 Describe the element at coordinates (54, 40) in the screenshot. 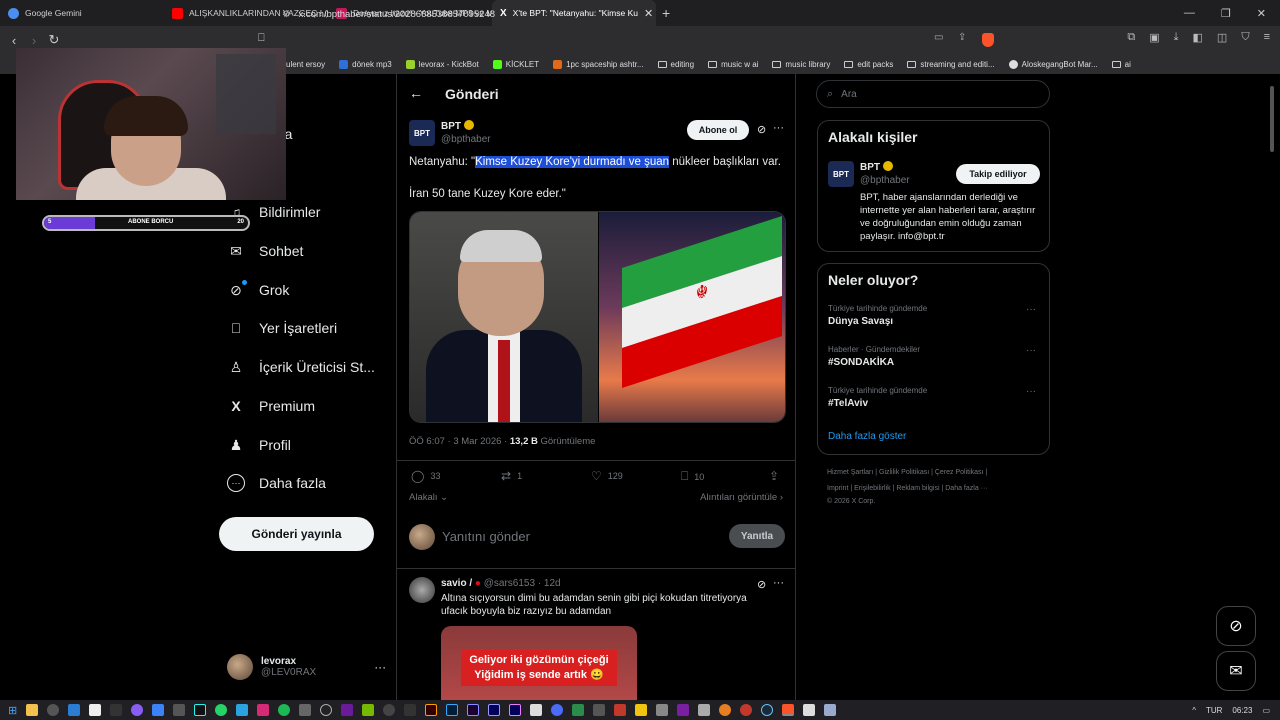

I see `reload-icon: ↻` at that location.